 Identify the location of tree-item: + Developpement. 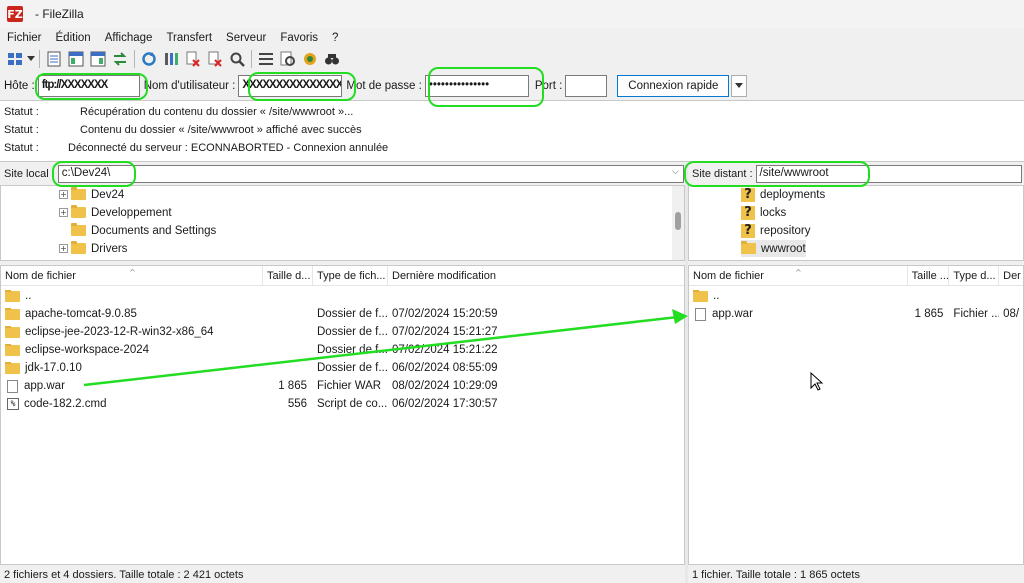
(115, 212).